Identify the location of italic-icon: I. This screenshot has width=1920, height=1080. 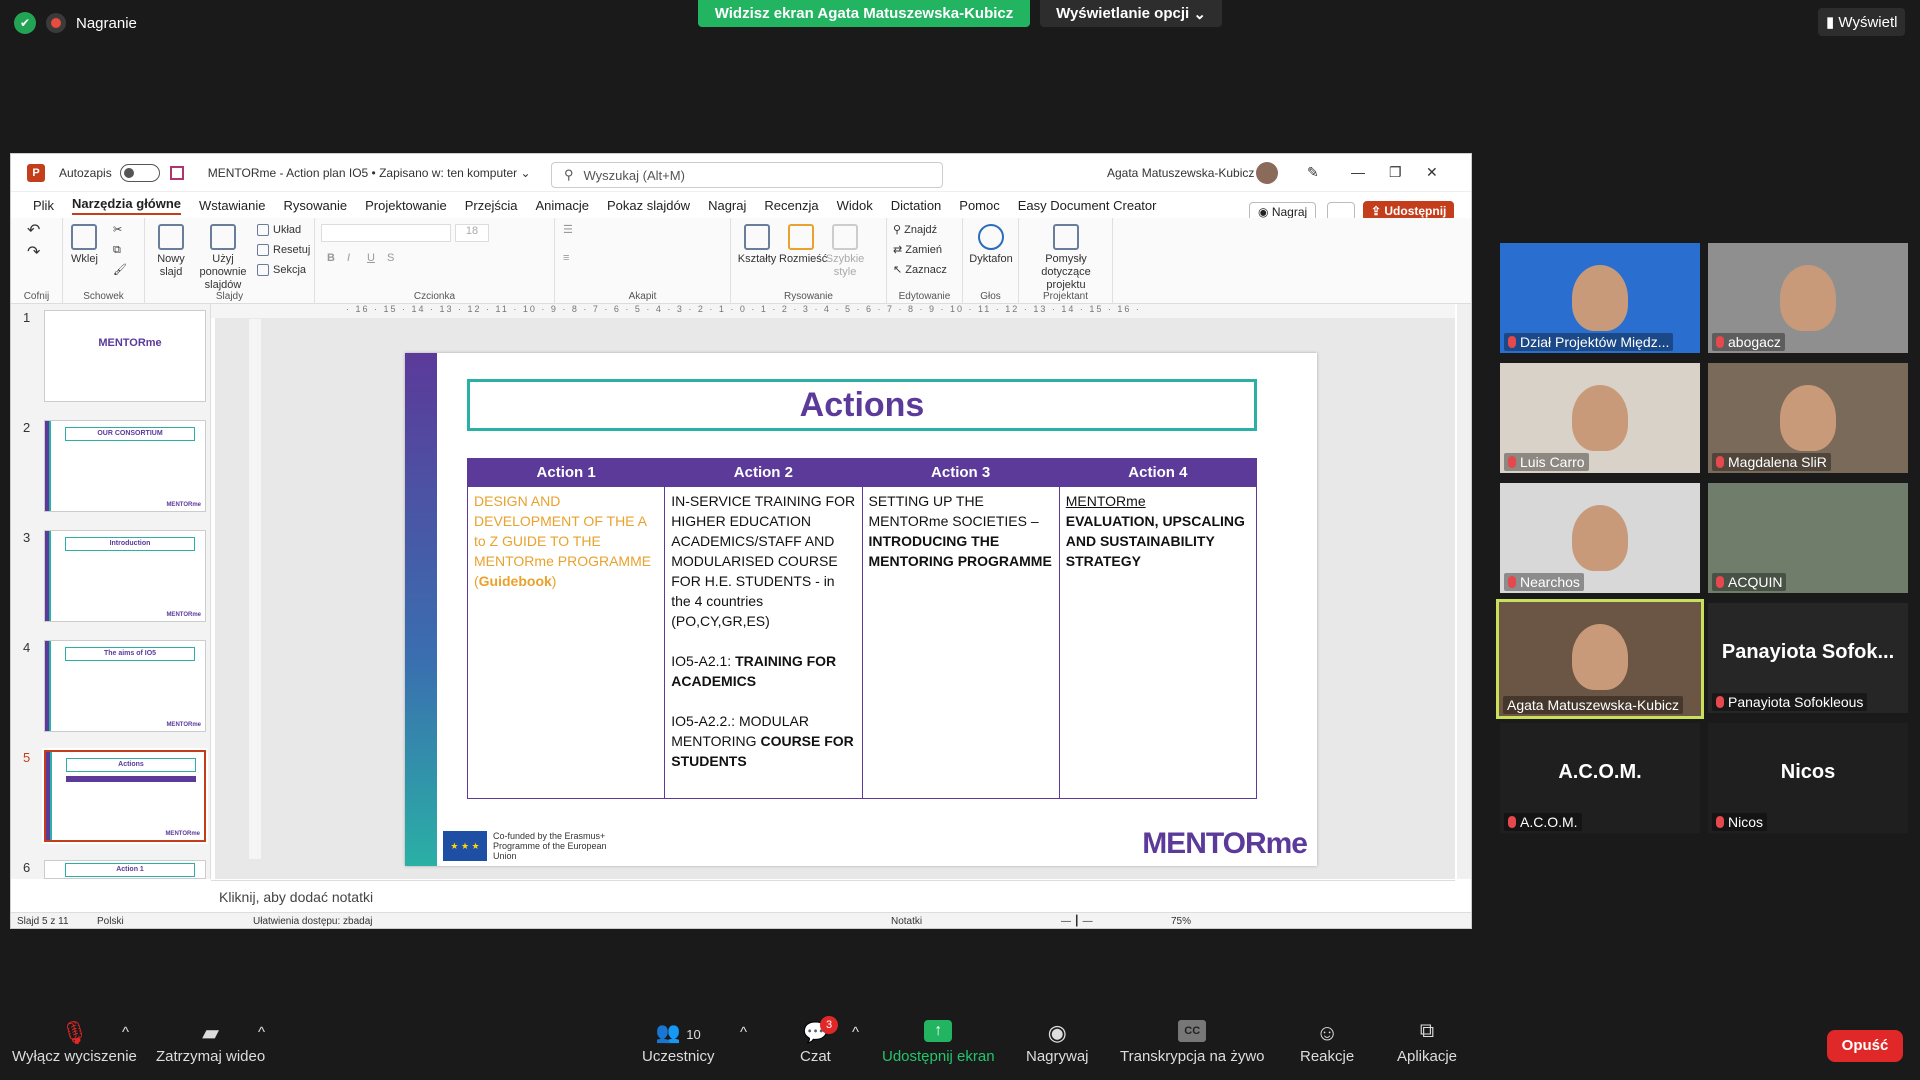
(348, 258).